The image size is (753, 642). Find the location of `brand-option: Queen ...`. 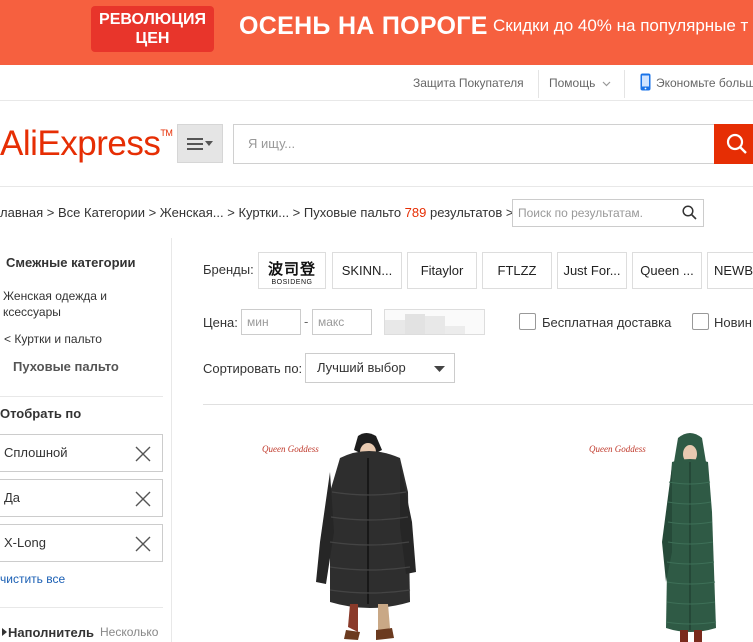

brand-option: Queen ... is located at coordinates (667, 270).